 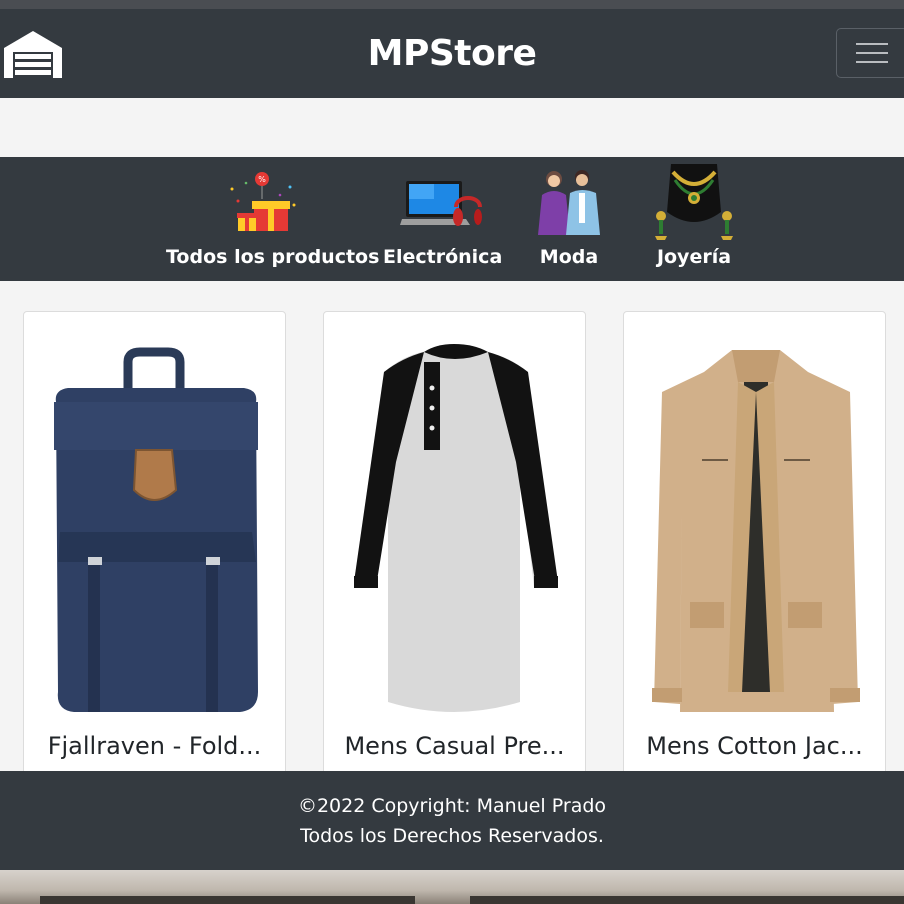 I want to click on footer-copyright: ©2022 Copyright: Manuel Prado, so click(x=452, y=806).